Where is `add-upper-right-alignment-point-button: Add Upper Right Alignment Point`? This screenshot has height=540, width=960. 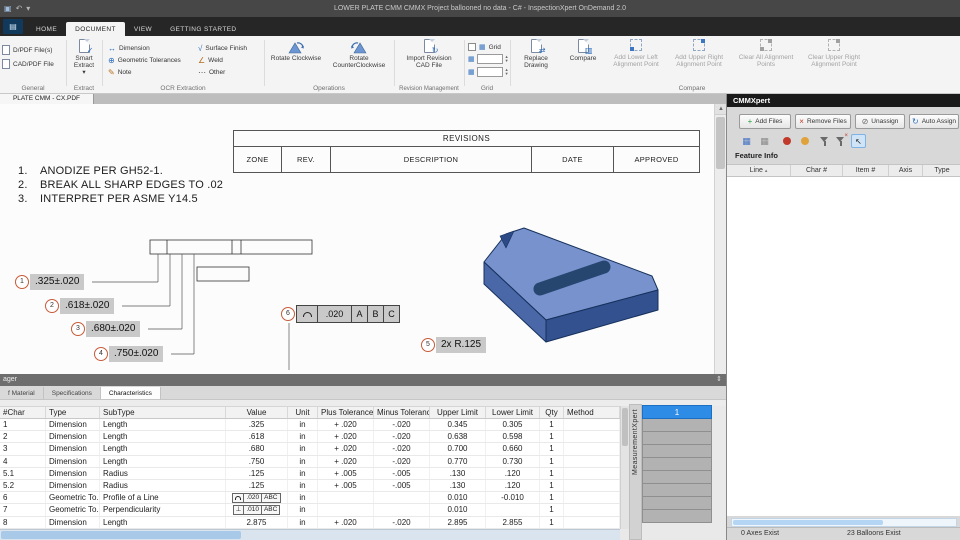
add-upper-right-alignment-point-button: Add Upper Right Alignment Point is located at coordinates (699, 61).